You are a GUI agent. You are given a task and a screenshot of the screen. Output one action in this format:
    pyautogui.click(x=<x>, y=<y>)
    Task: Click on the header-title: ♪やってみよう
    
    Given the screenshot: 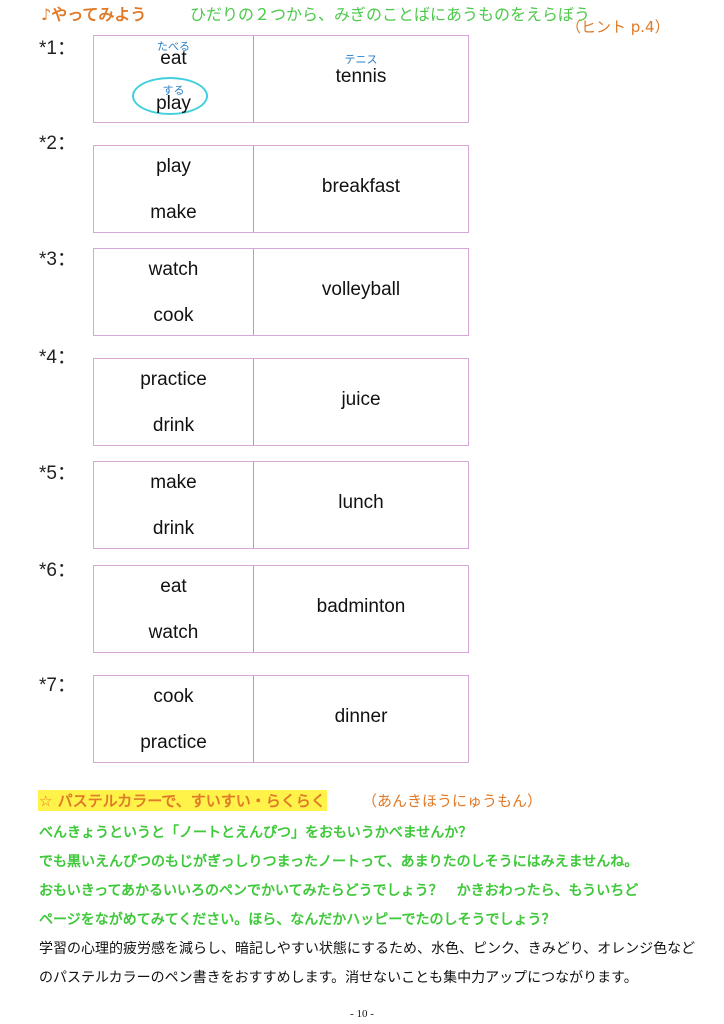 What is the action you would take?
    pyautogui.click(x=94, y=14)
    